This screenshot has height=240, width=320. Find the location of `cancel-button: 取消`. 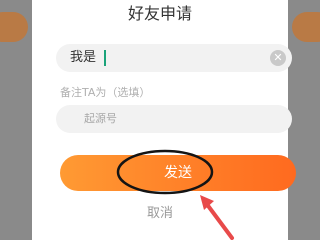

cancel-button: 取消 is located at coordinates (160, 214).